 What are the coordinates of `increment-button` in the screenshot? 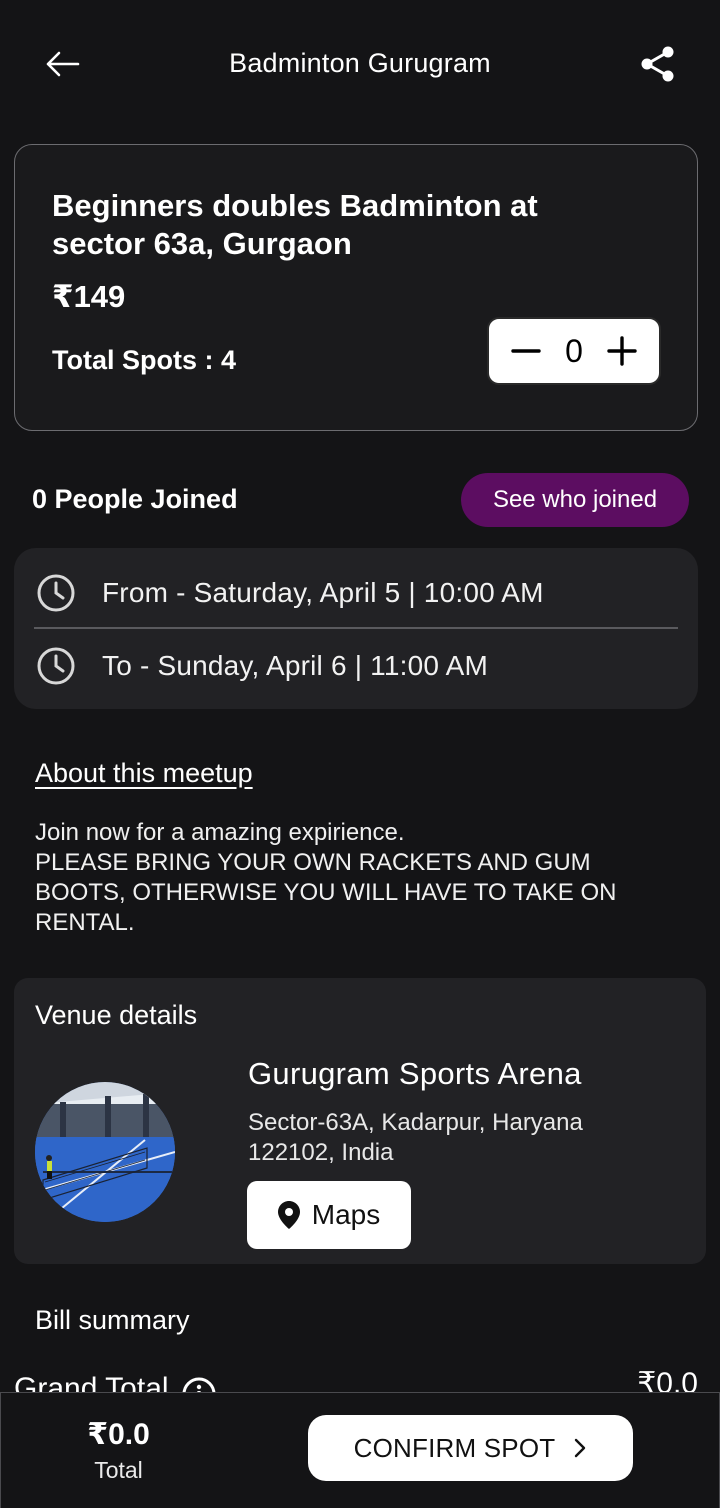 It's located at (622, 351).